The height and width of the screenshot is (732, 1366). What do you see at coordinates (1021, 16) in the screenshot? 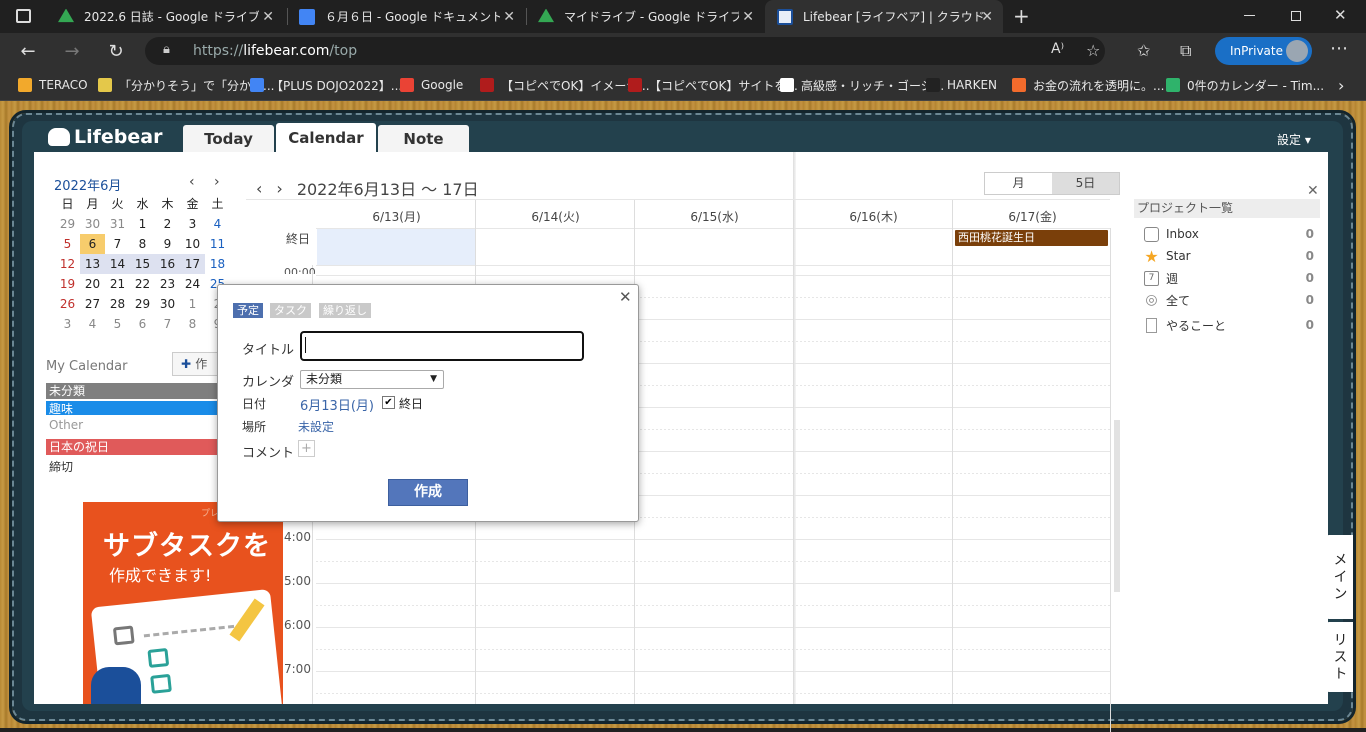
I see `new-tab-icon: +` at bounding box center [1021, 16].